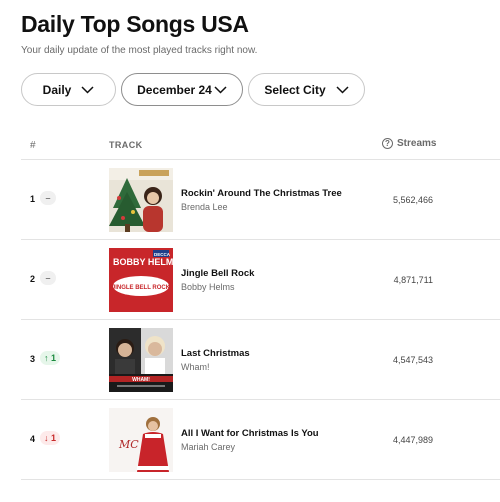 This screenshot has width=500, height=502. I want to click on album-art: MC, so click(141, 440).